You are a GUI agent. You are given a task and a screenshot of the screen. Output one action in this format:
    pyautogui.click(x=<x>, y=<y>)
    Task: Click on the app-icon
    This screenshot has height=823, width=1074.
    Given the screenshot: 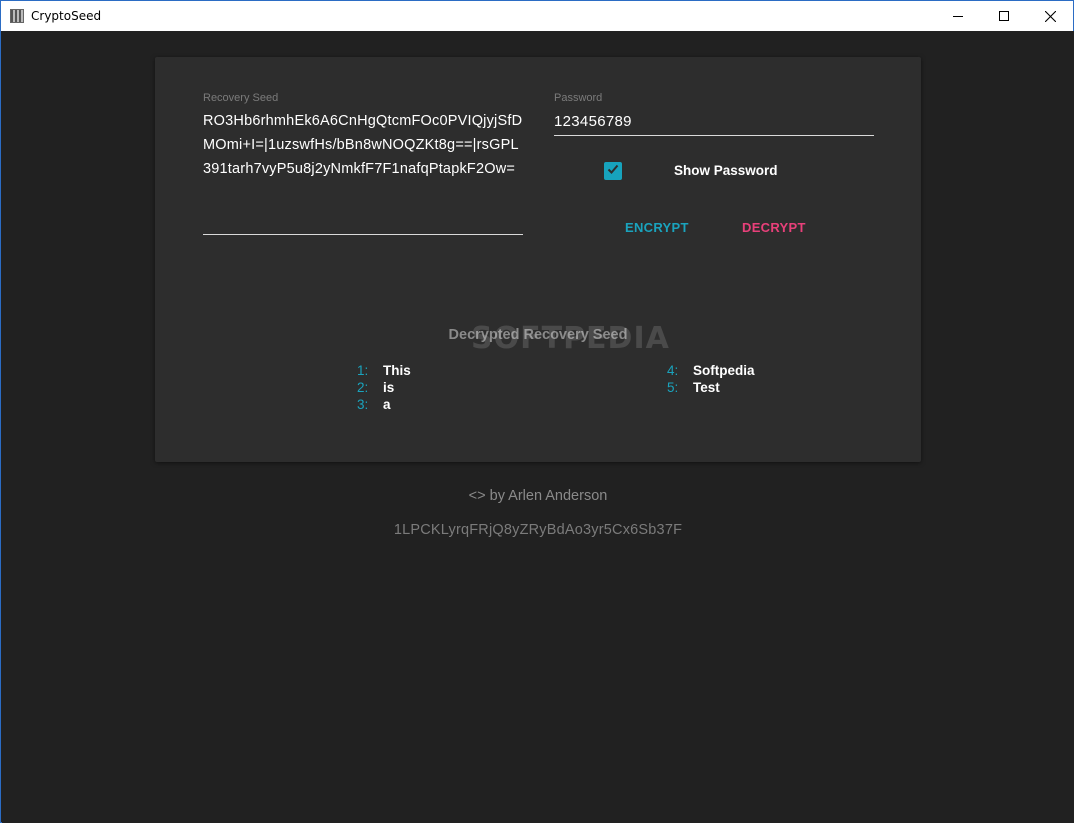 What is the action you would take?
    pyautogui.click(x=17, y=16)
    